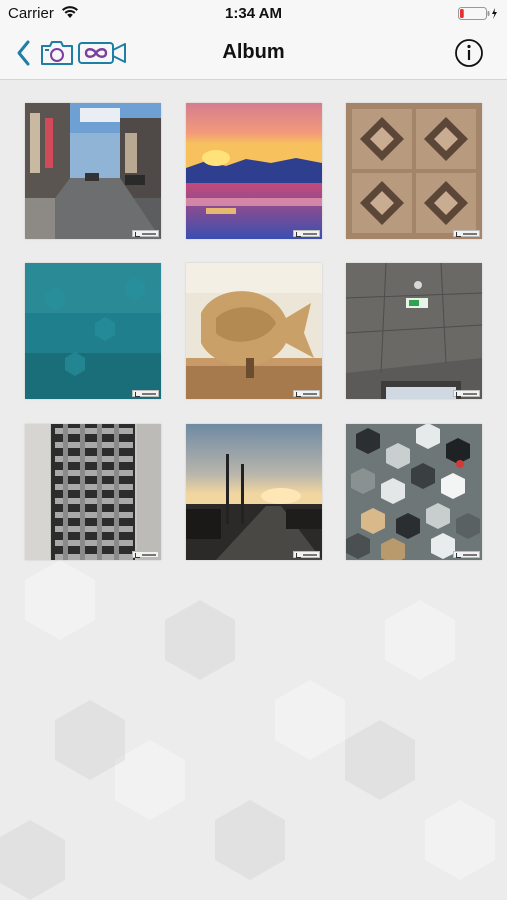 Image resolution: width=507 pixels, height=900 pixels. I want to click on status-bar: Carrier 1:34 AM, so click(253, 14).